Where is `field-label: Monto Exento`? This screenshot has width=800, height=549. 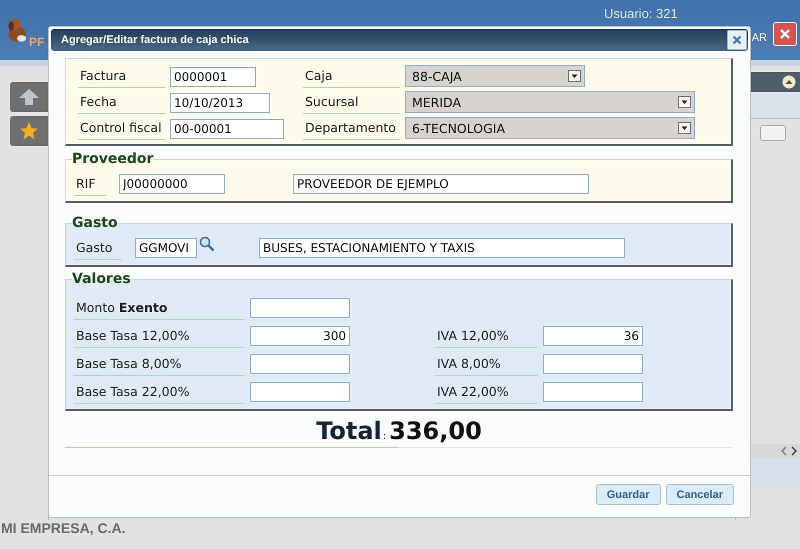 field-label: Monto Exento is located at coordinates (159, 308).